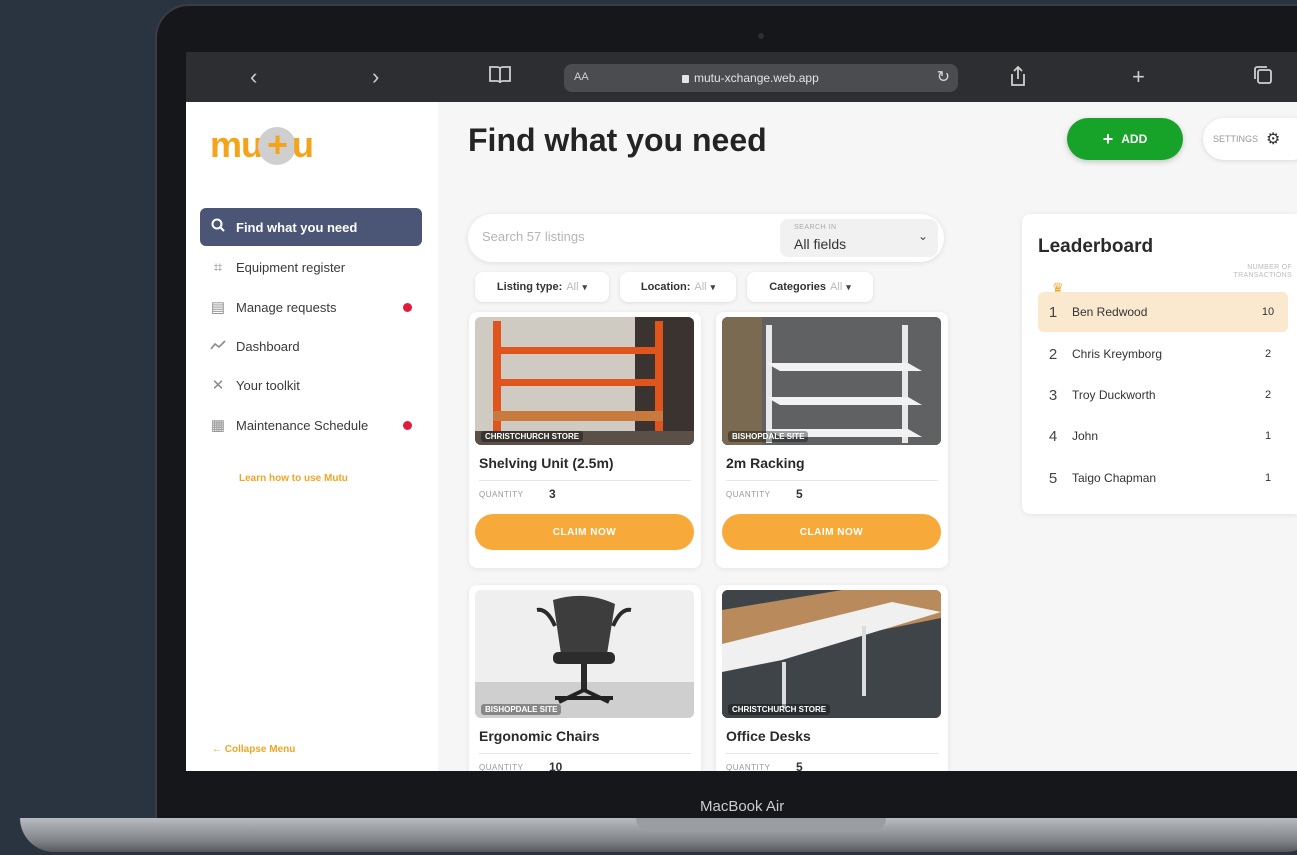  I want to click on user-name: John, so click(1085, 436).